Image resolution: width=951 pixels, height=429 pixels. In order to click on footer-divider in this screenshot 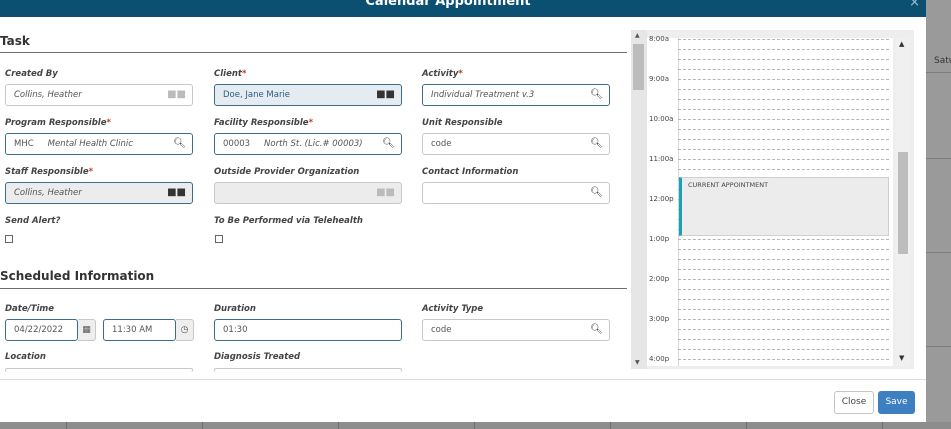, I will do `click(463, 379)`.